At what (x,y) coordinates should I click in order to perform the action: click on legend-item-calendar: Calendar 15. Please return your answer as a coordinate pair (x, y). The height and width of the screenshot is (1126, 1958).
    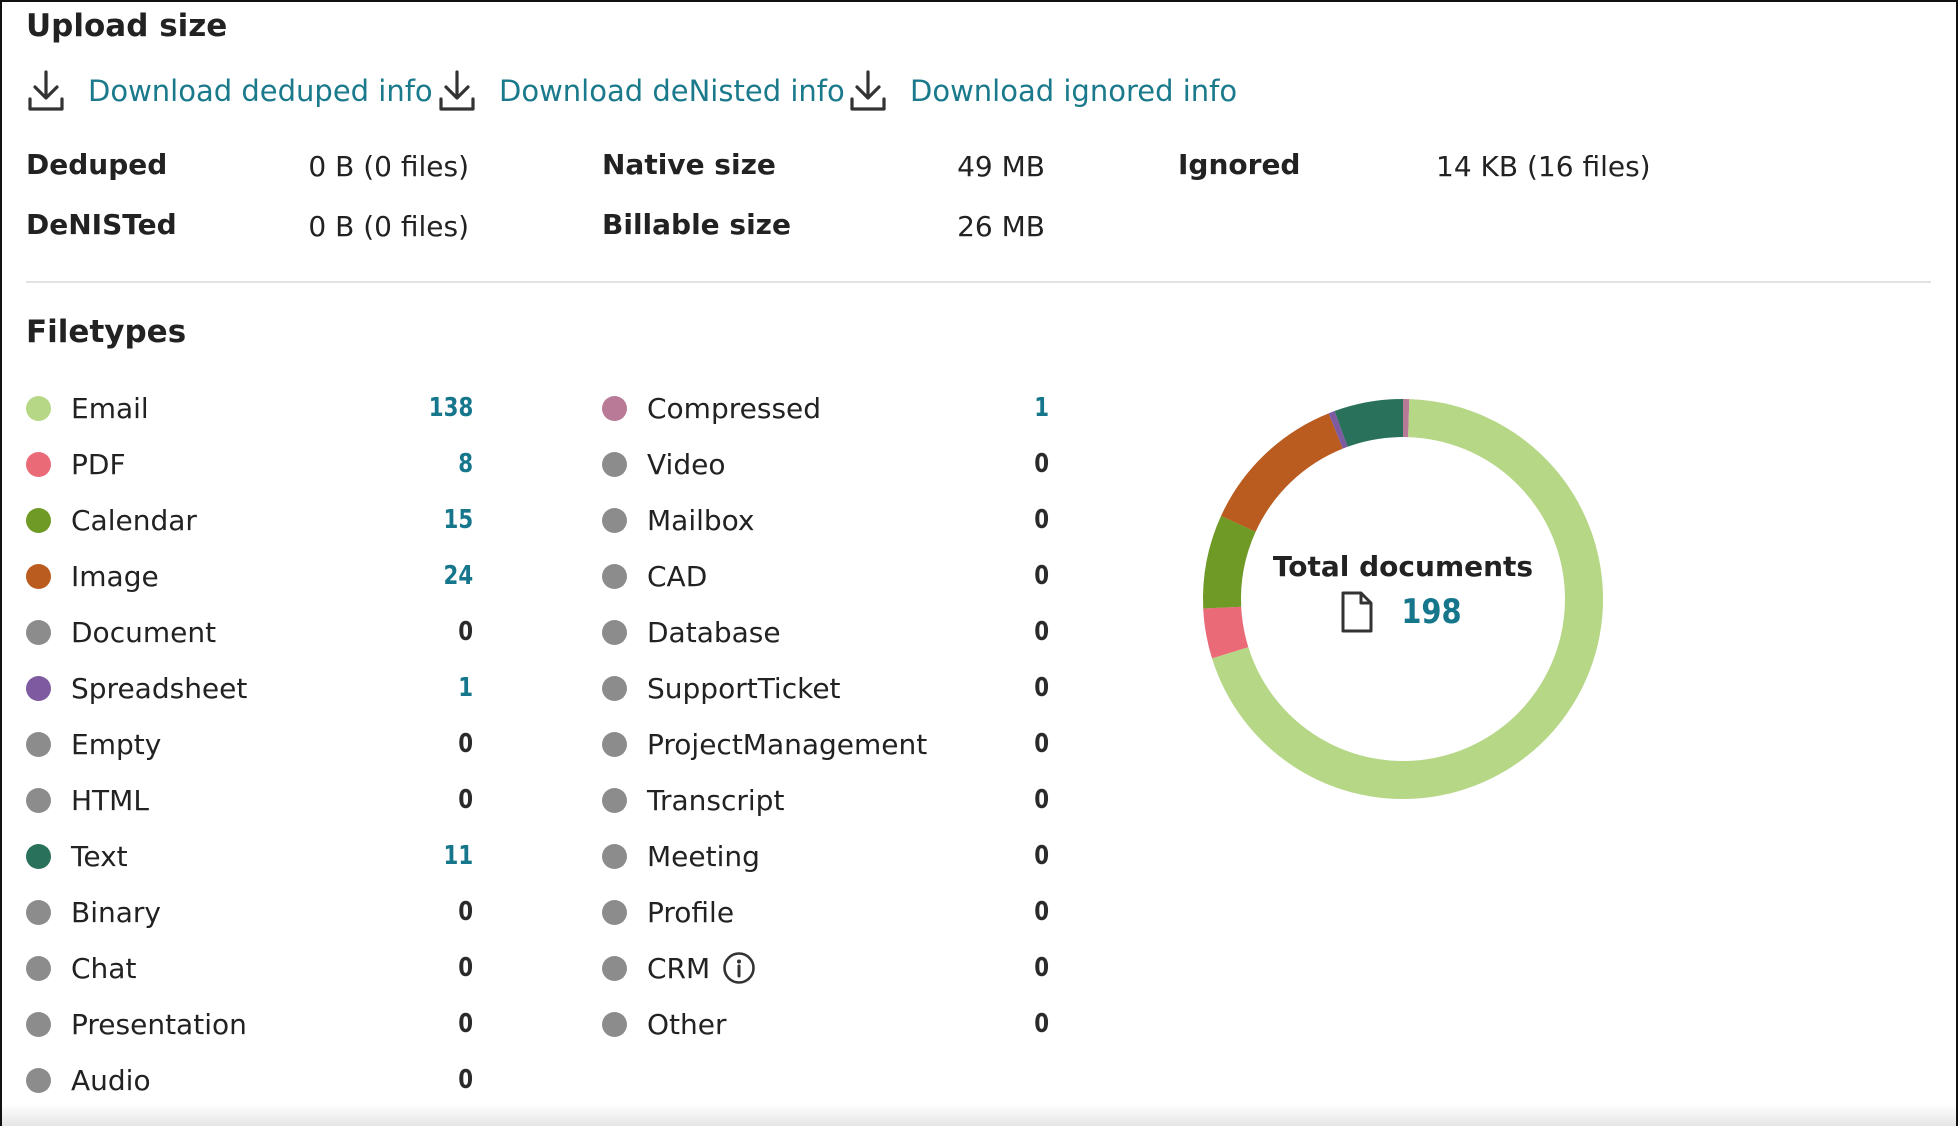
    Looking at the image, I should click on (249, 520).